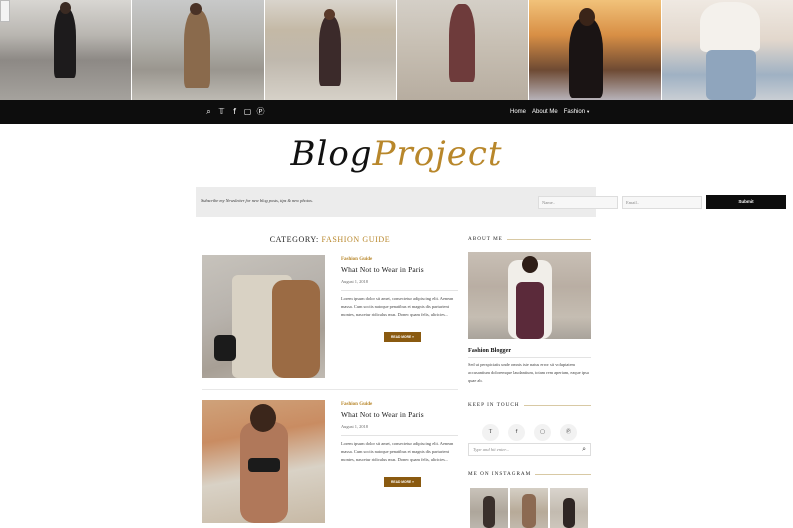  Describe the element at coordinates (225, 348) in the screenshot. I see `figure-bag` at that location.